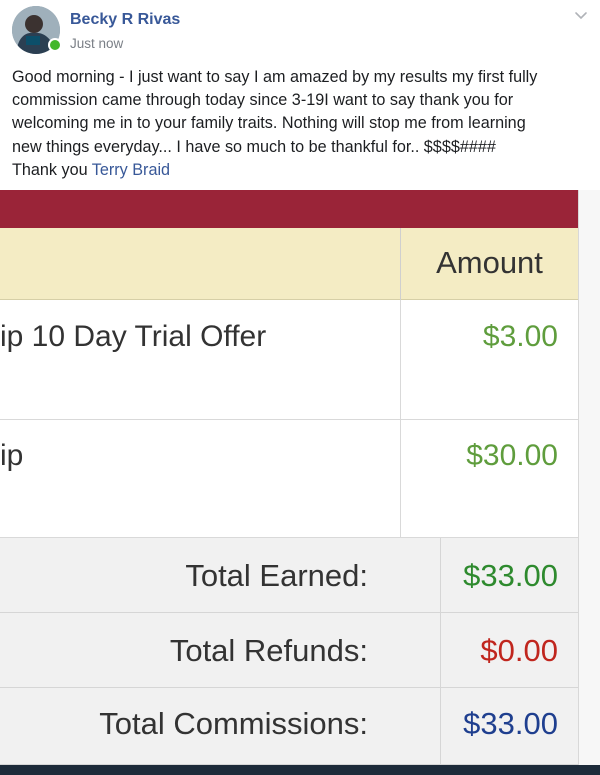 This screenshot has width=600, height=775. What do you see at coordinates (12, 455) in the screenshot?
I see `item-name: ip` at bounding box center [12, 455].